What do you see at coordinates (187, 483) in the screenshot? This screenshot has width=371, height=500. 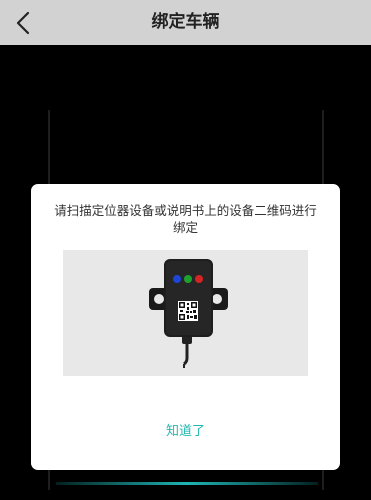 I see `scan-line` at bounding box center [187, 483].